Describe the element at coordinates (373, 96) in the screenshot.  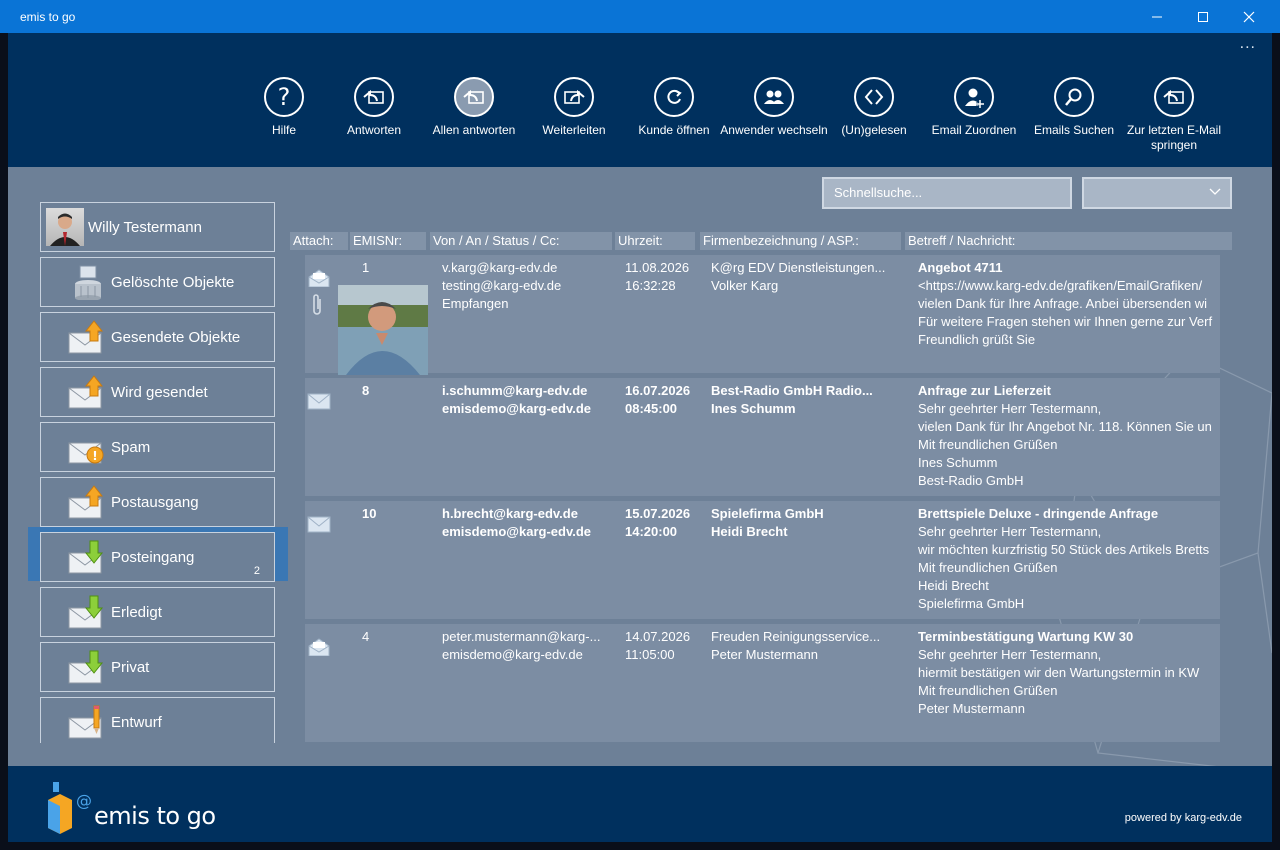
I see `reply-icon` at that location.